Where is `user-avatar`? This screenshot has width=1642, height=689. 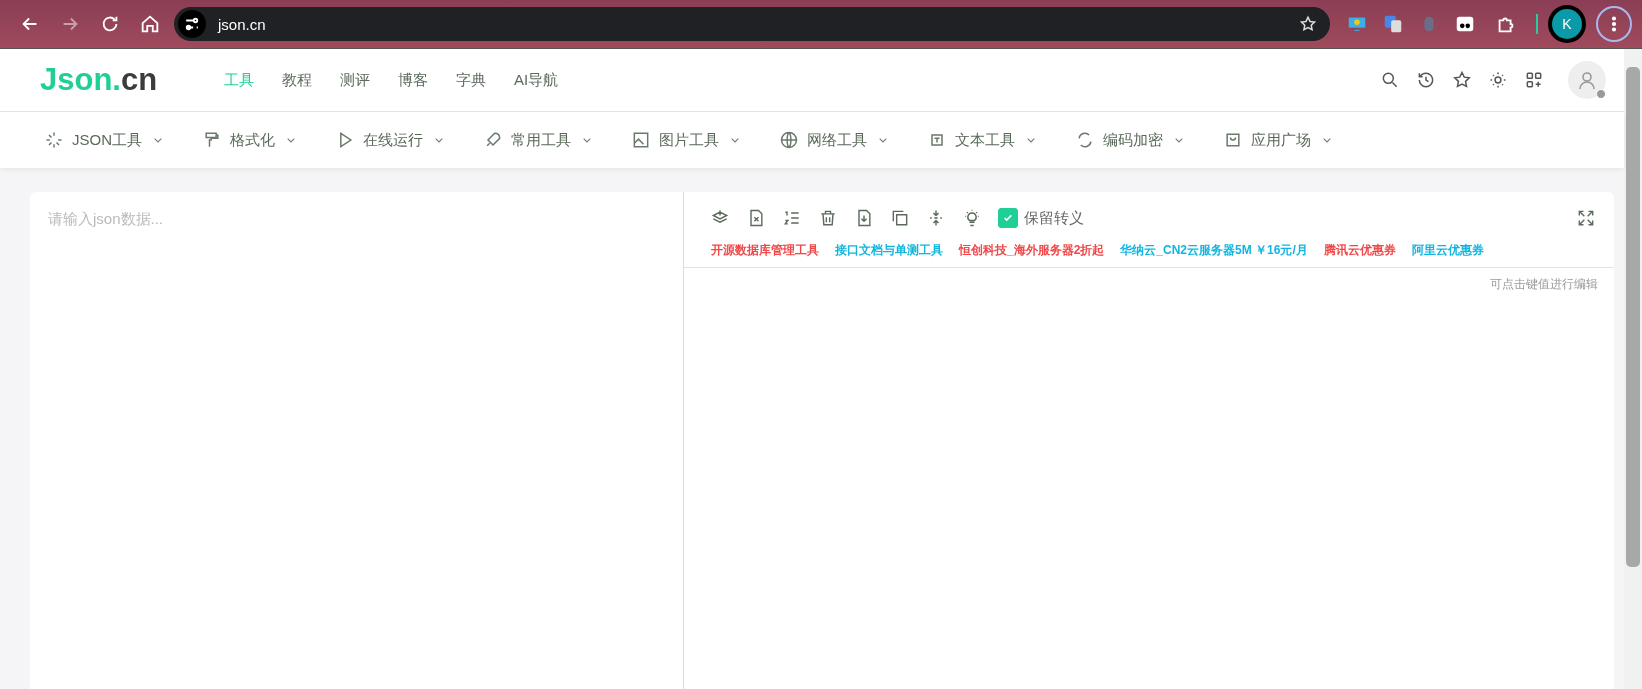 user-avatar is located at coordinates (1587, 80).